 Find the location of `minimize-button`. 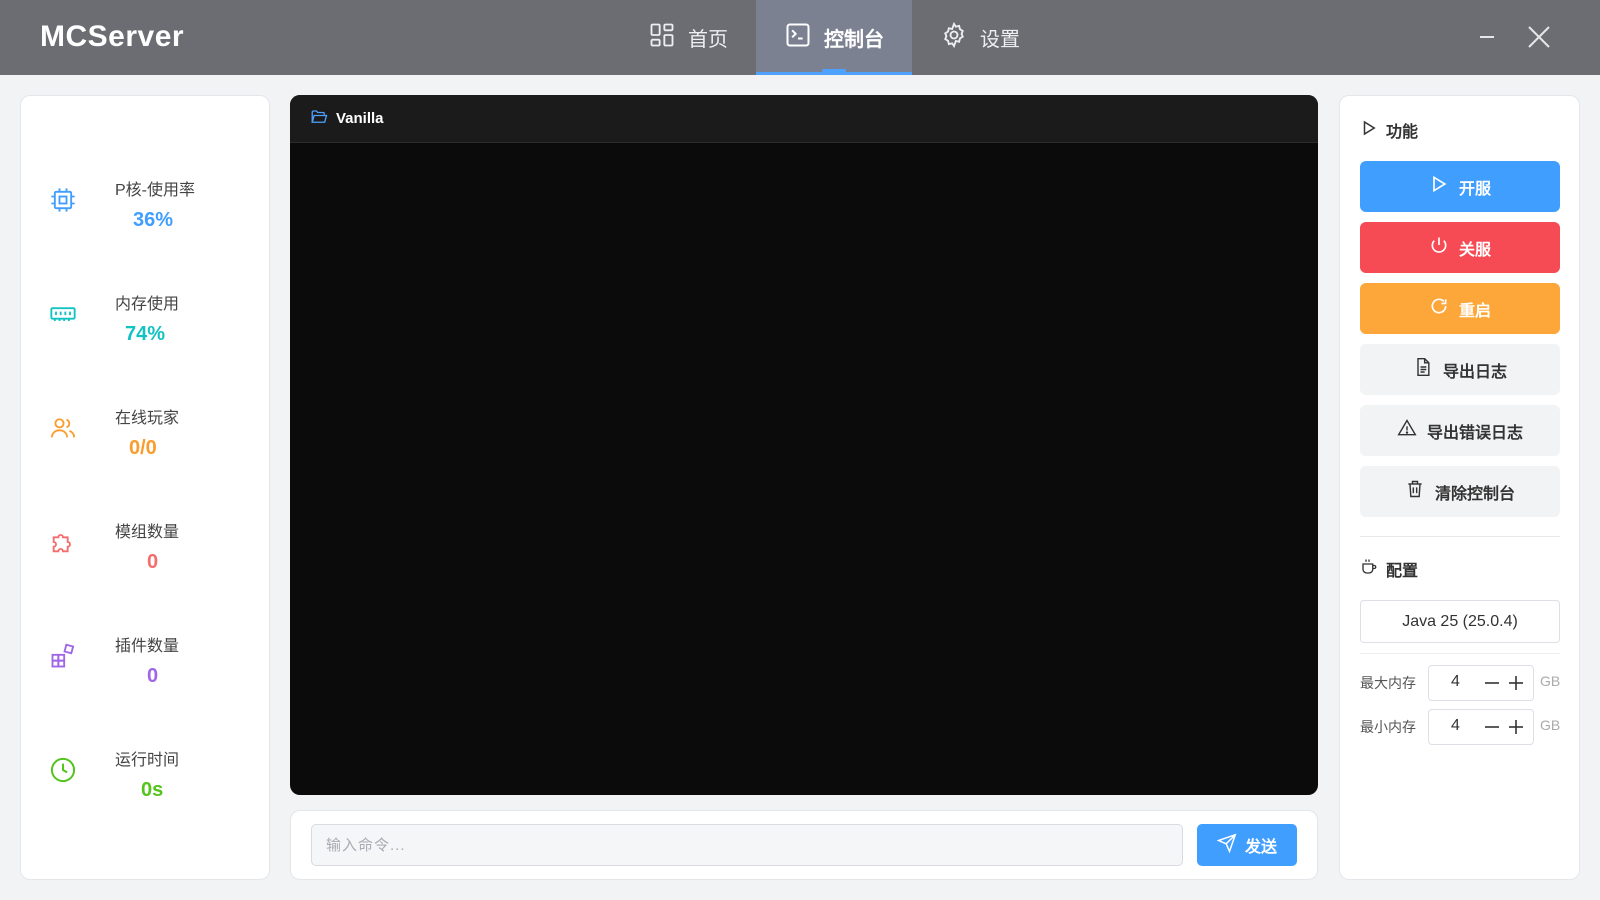

minimize-button is located at coordinates (1487, 37).